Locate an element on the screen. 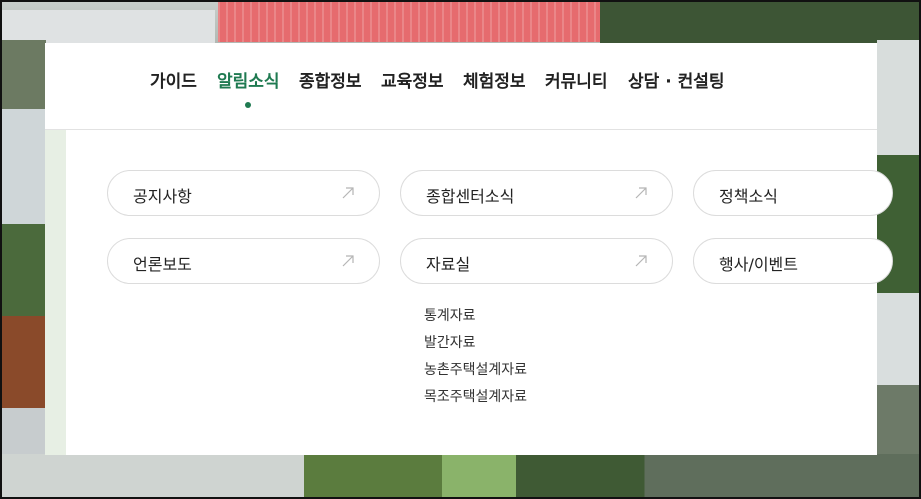 The width and height of the screenshot is (921, 499). background-roof-red is located at coordinates (414, 22).